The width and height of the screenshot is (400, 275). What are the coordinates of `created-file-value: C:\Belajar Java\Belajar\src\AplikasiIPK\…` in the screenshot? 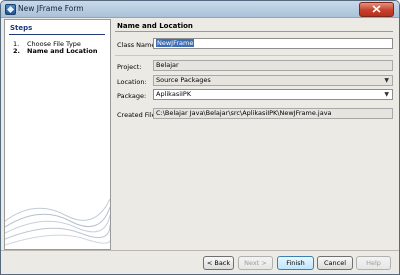 It's located at (244, 113).